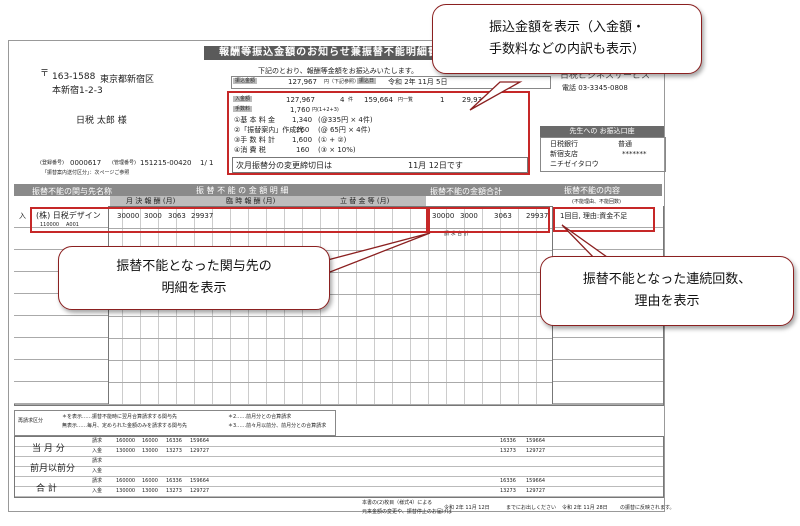  What do you see at coordinates (194, 278) in the screenshot?
I see `callout-client-detail: 振替不能となった関与先の 明細を表示` at bounding box center [194, 278].